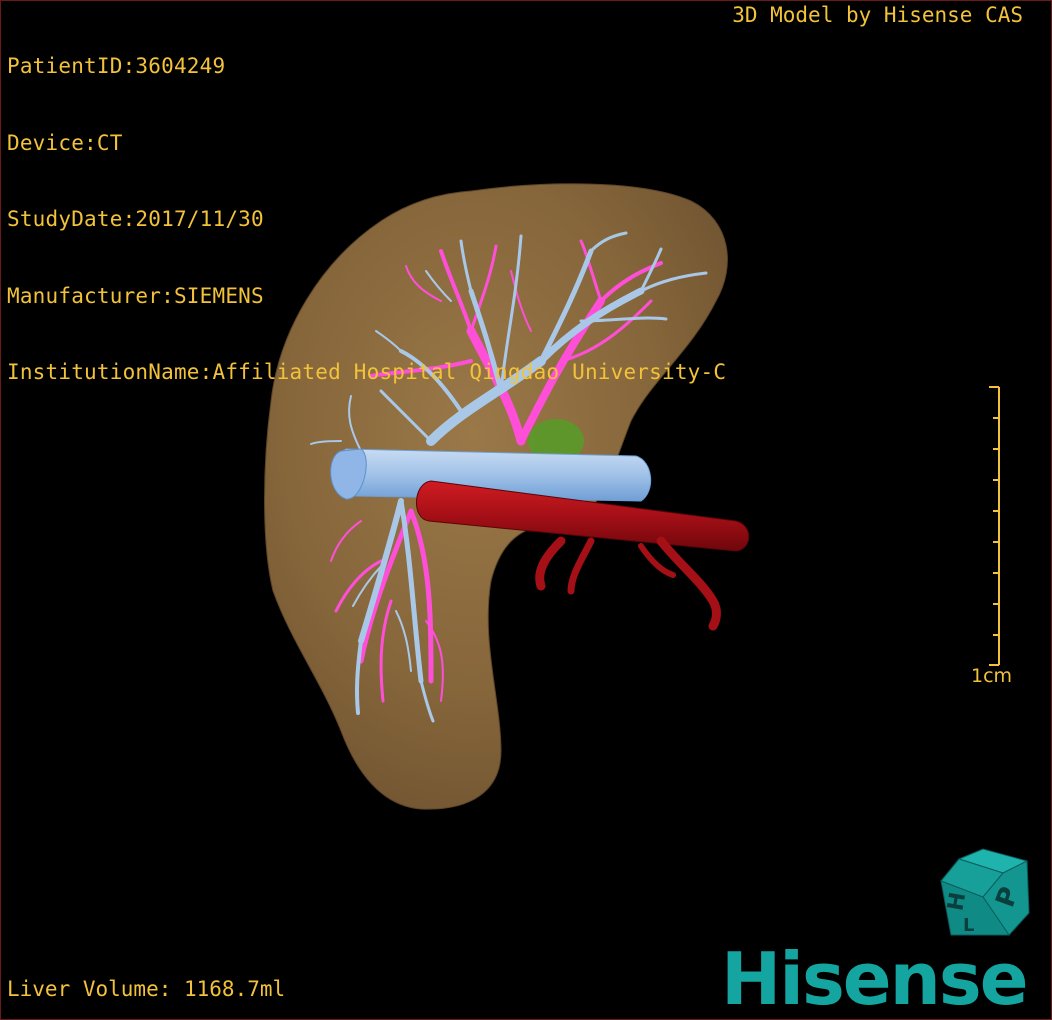 The height and width of the screenshot is (1020, 1052). I want to click on scale-bar-label: 1cm, so click(992, 676).